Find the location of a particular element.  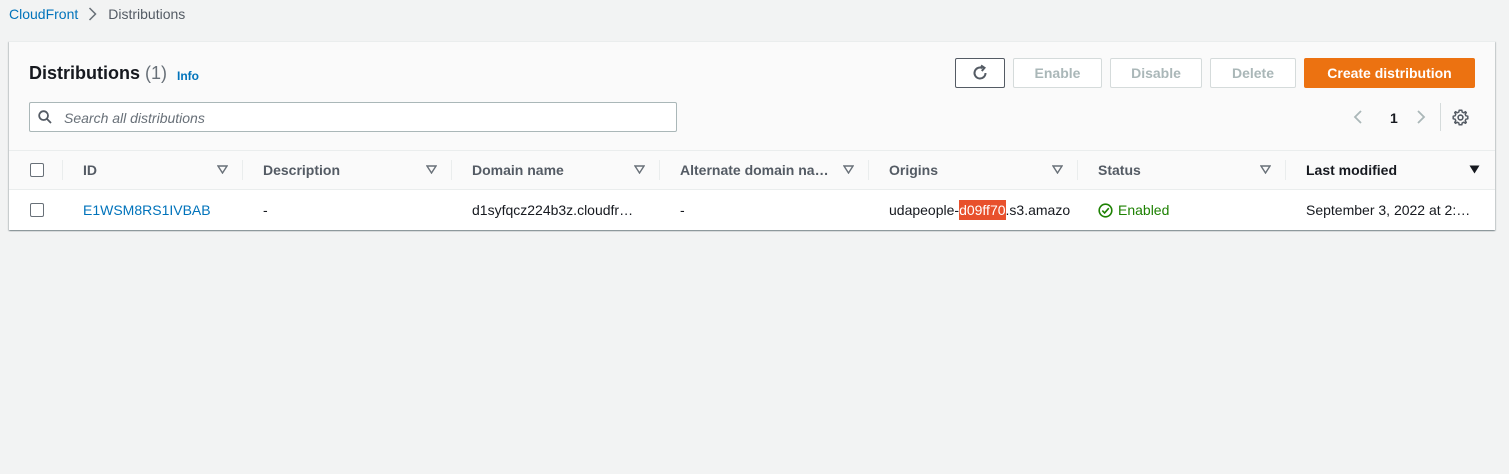

create-distribution-button: Create distribution is located at coordinates (1389, 73).